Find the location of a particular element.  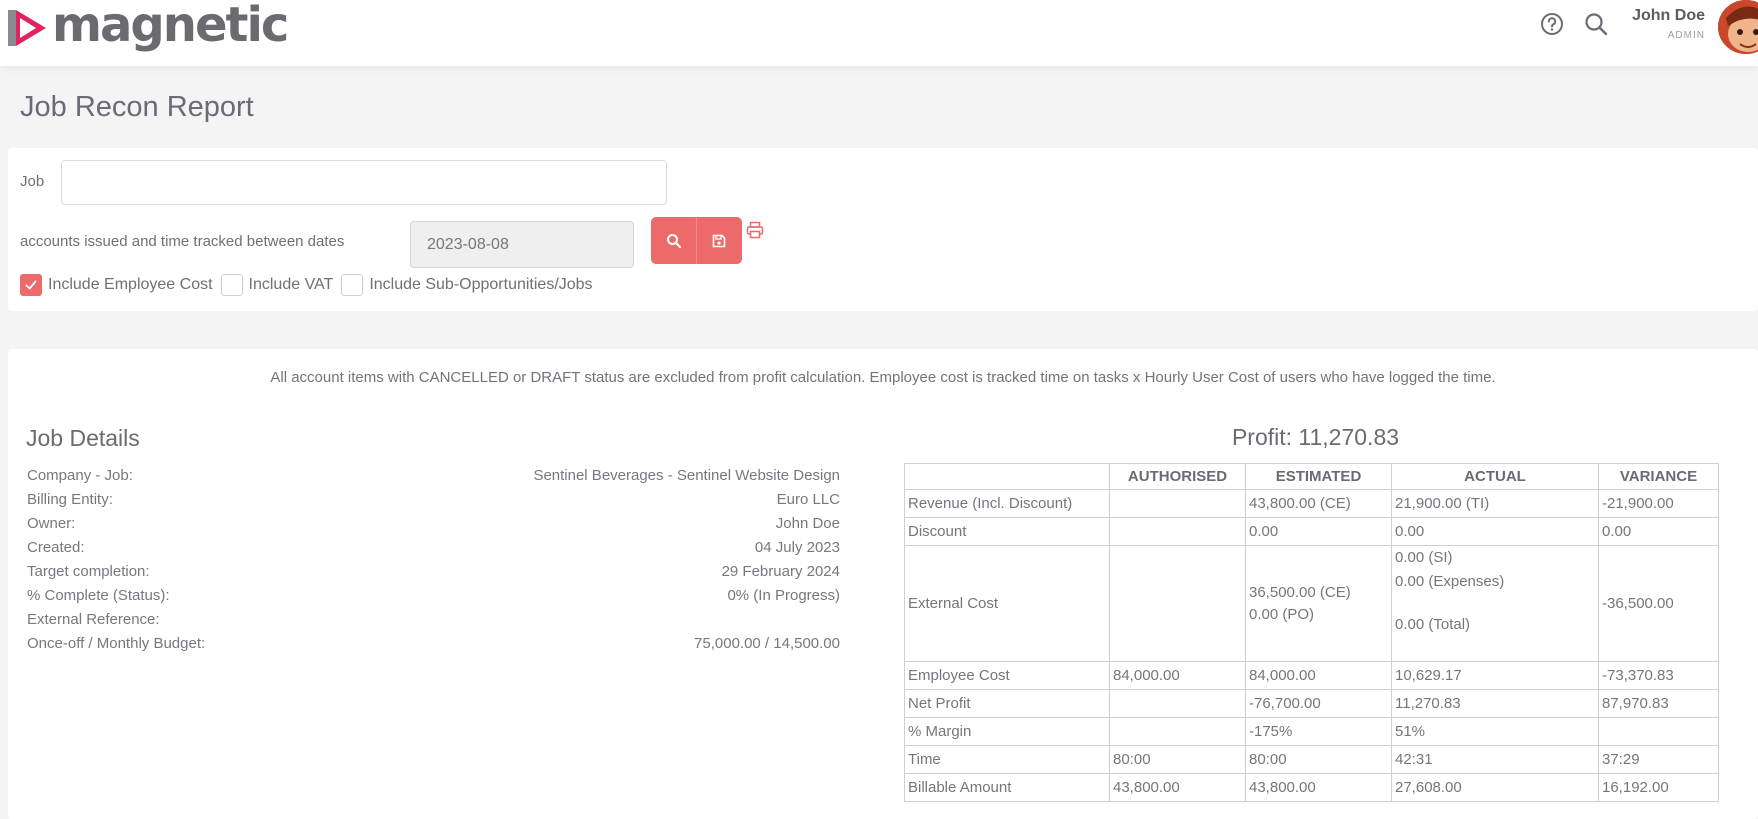

detail-value: John Doe is located at coordinates (807, 523).